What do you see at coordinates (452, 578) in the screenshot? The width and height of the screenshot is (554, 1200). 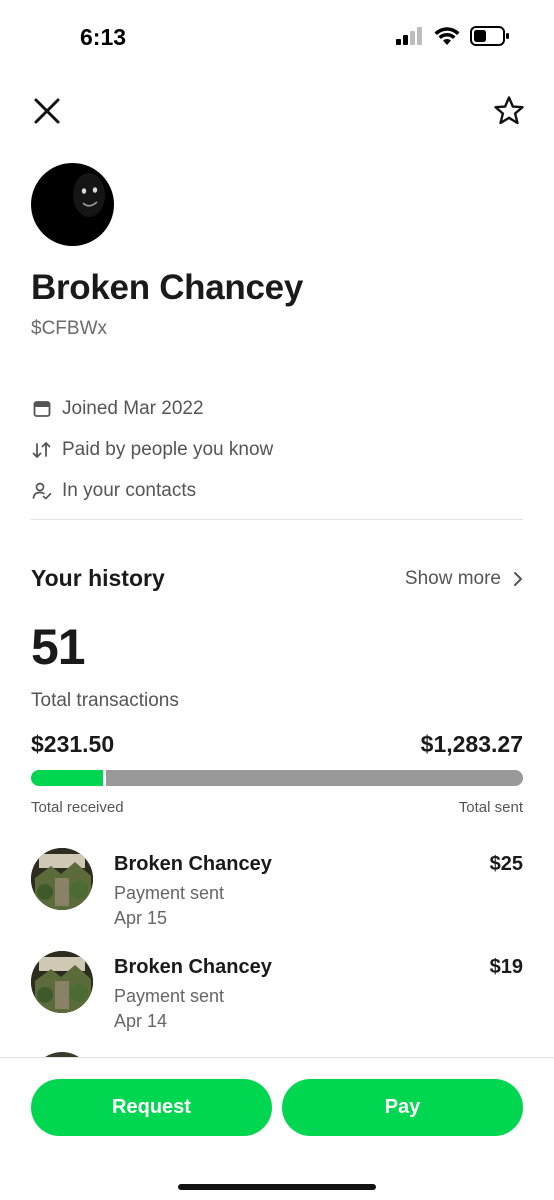 I see `show-more-label: Show more` at bounding box center [452, 578].